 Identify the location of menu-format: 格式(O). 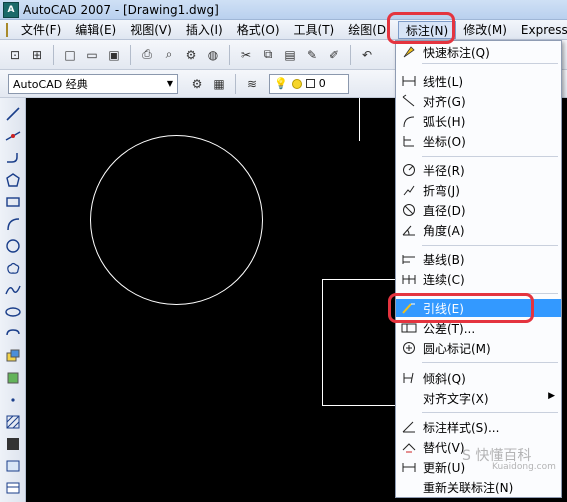
(258, 30).